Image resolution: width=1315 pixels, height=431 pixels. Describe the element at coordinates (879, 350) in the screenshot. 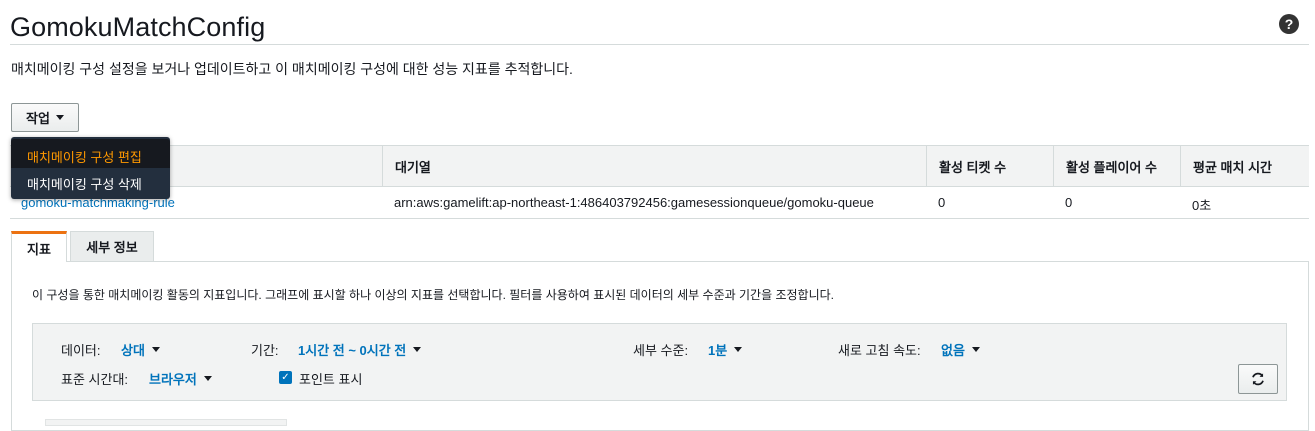

I see `refresh-rate-label: 새로 고침 속도:` at that location.